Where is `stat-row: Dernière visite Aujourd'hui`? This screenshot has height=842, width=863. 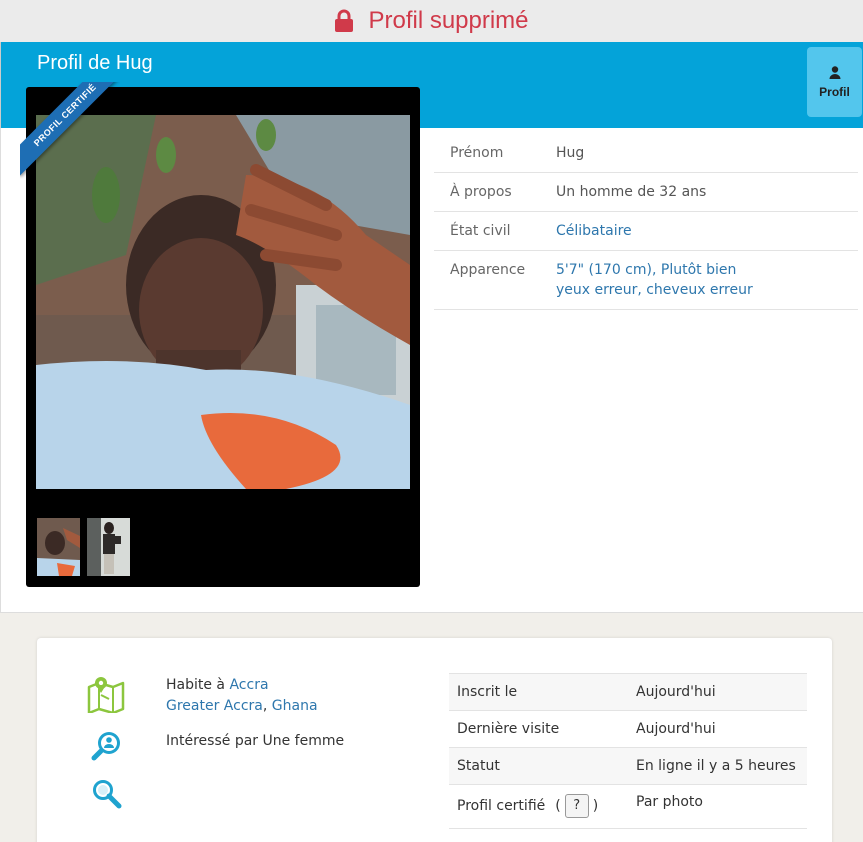 stat-row: Dernière visite Aujourd'hui is located at coordinates (628, 729).